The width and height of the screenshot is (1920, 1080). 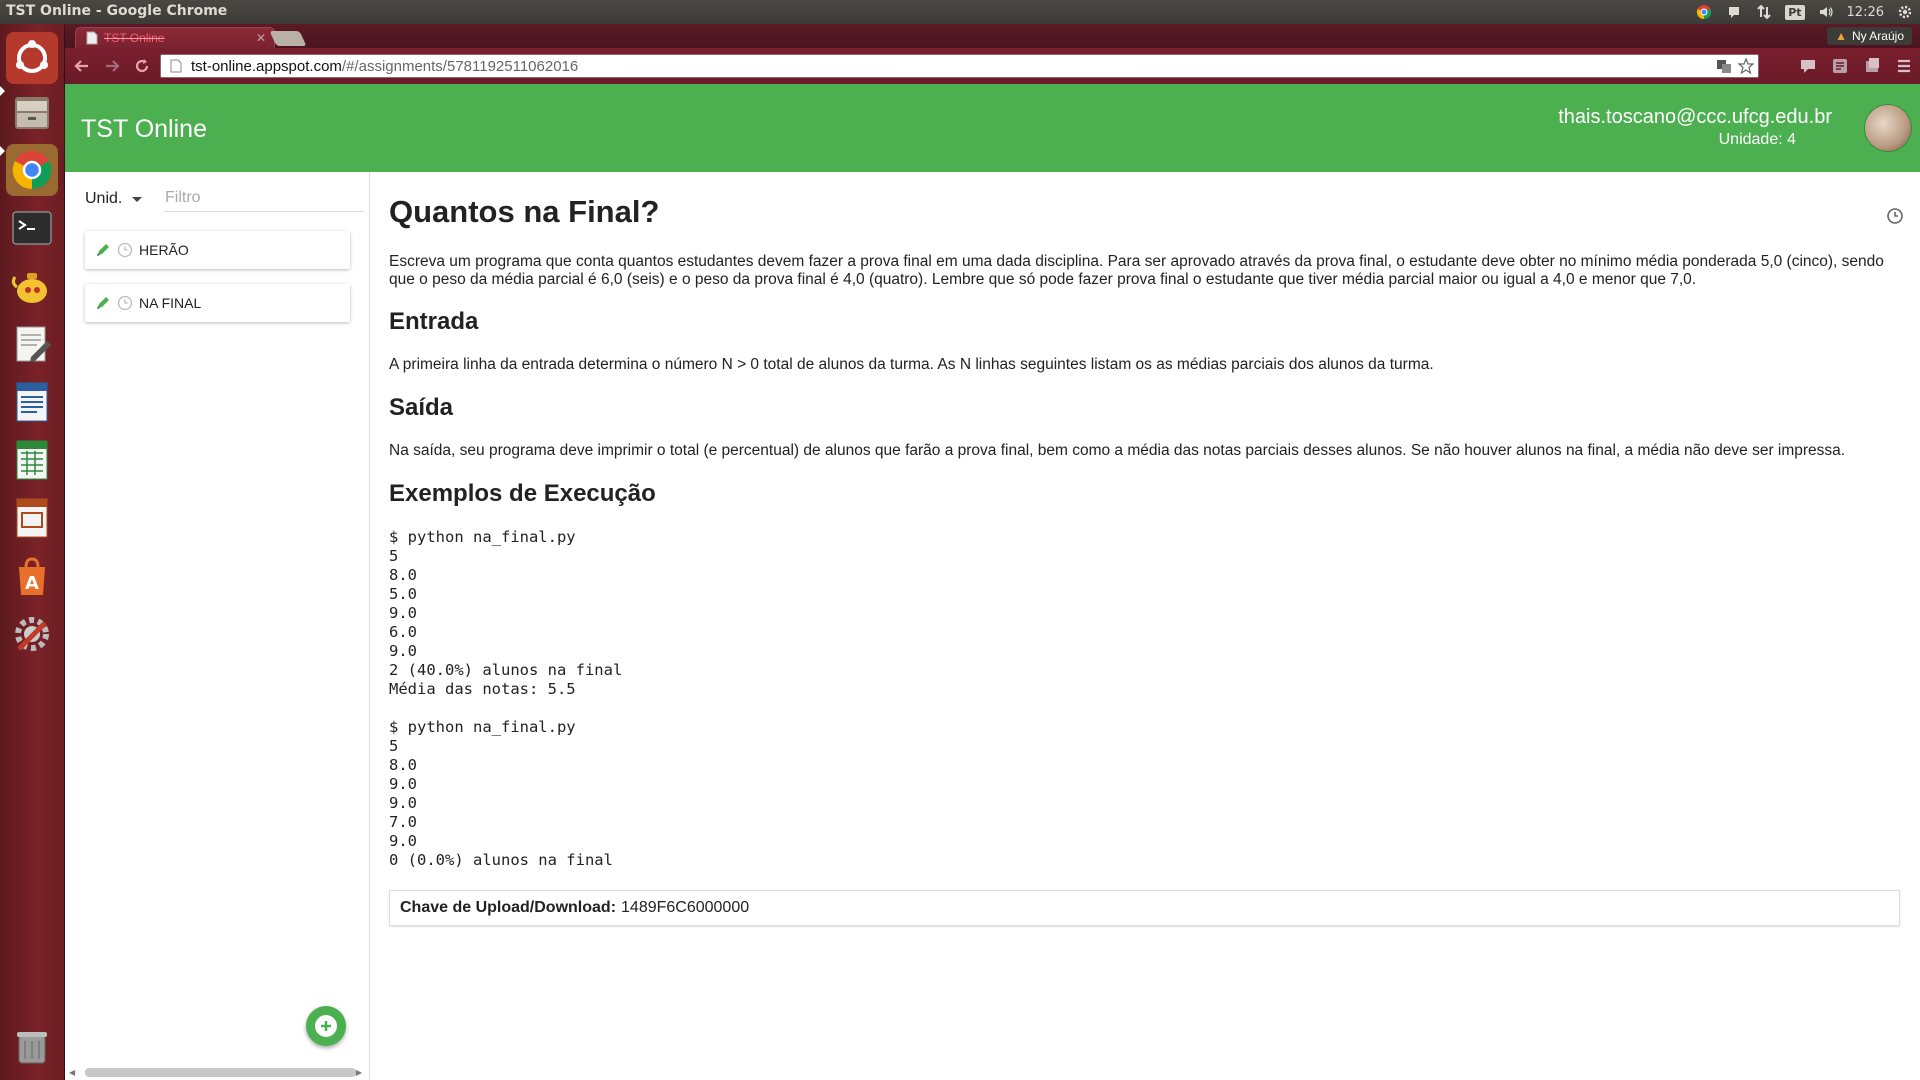 I want to click on plus-icon, so click(x=326, y=1026).